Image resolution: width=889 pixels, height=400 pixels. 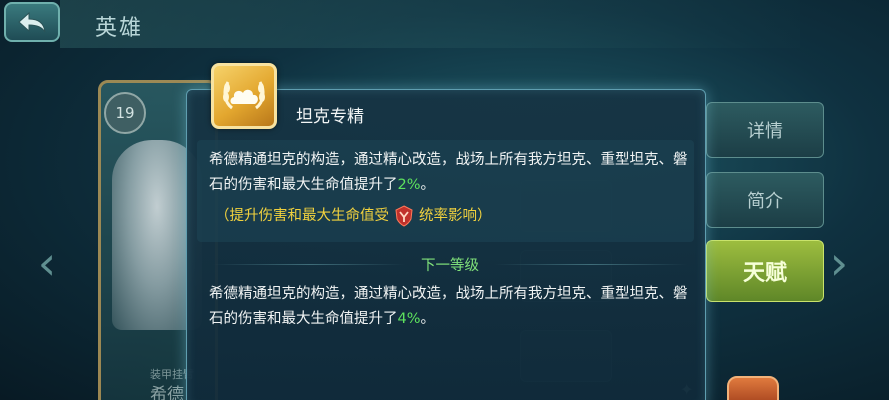 I want to click on next-level-divider: 下一等级, so click(x=450, y=264).